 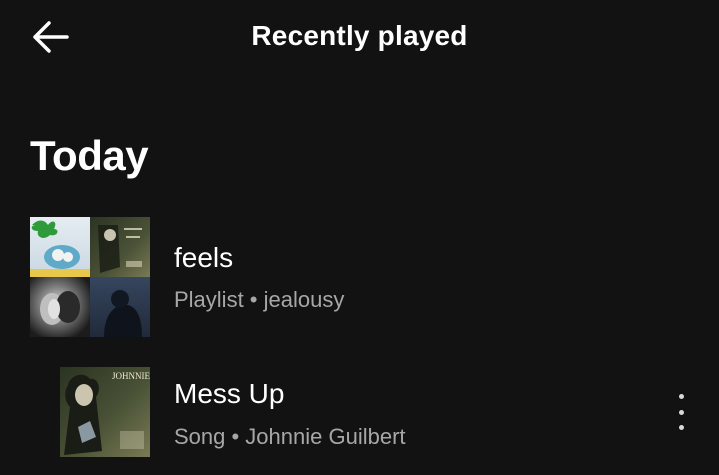 I want to click on page-title: Recently played, so click(x=359, y=35).